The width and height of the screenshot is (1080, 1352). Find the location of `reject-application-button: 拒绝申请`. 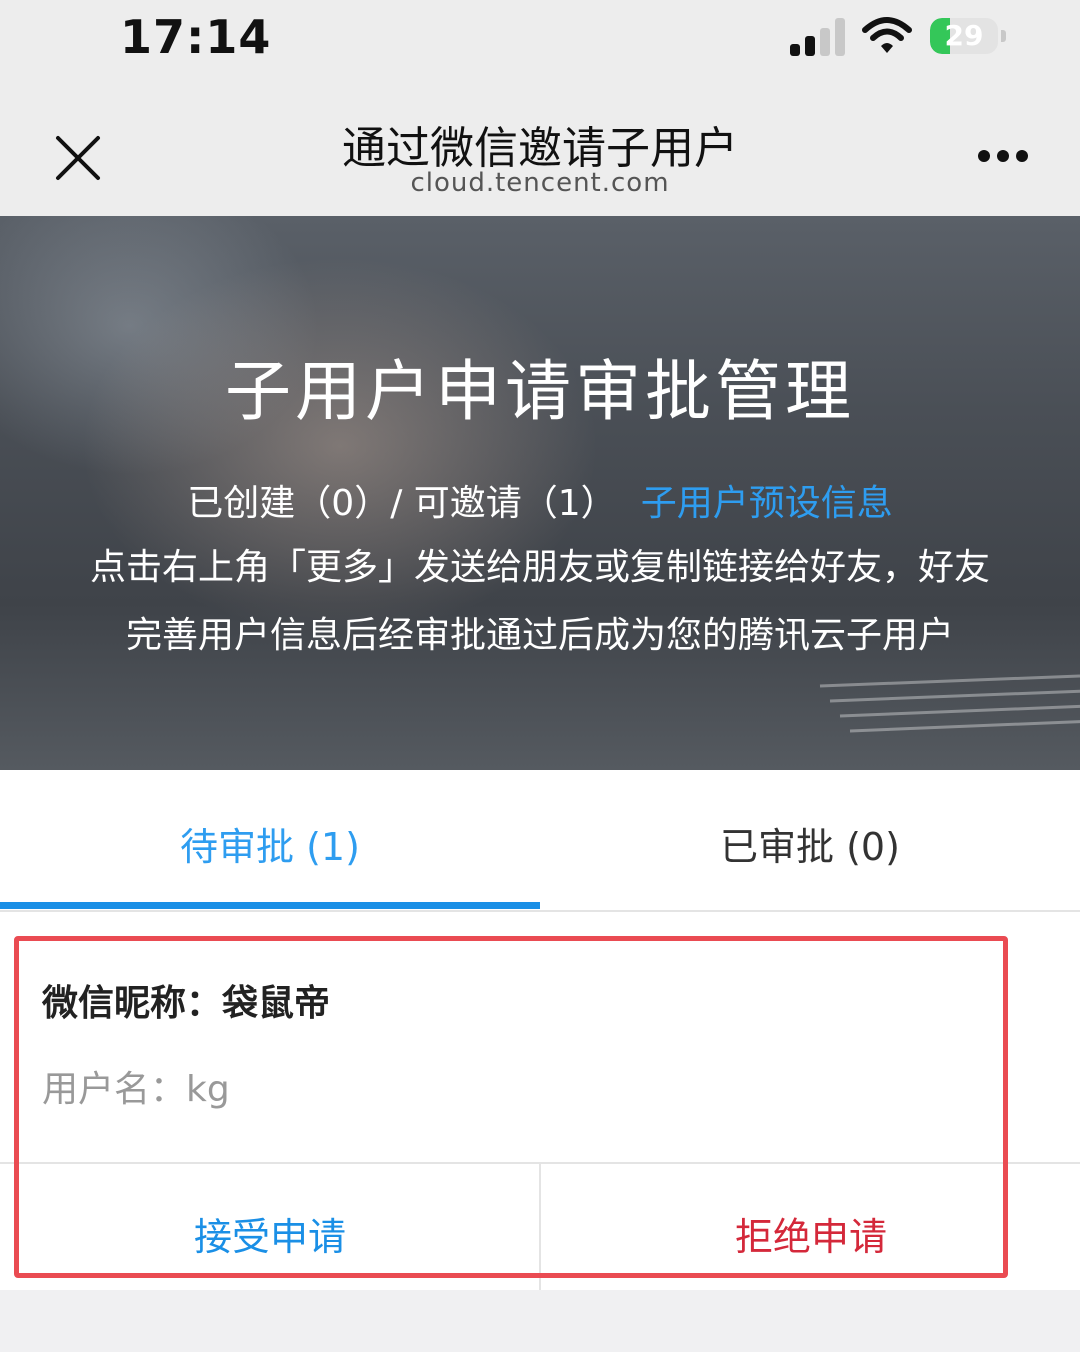

reject-application-button: 拒绝申请 is located at coordinates (810, 1227).